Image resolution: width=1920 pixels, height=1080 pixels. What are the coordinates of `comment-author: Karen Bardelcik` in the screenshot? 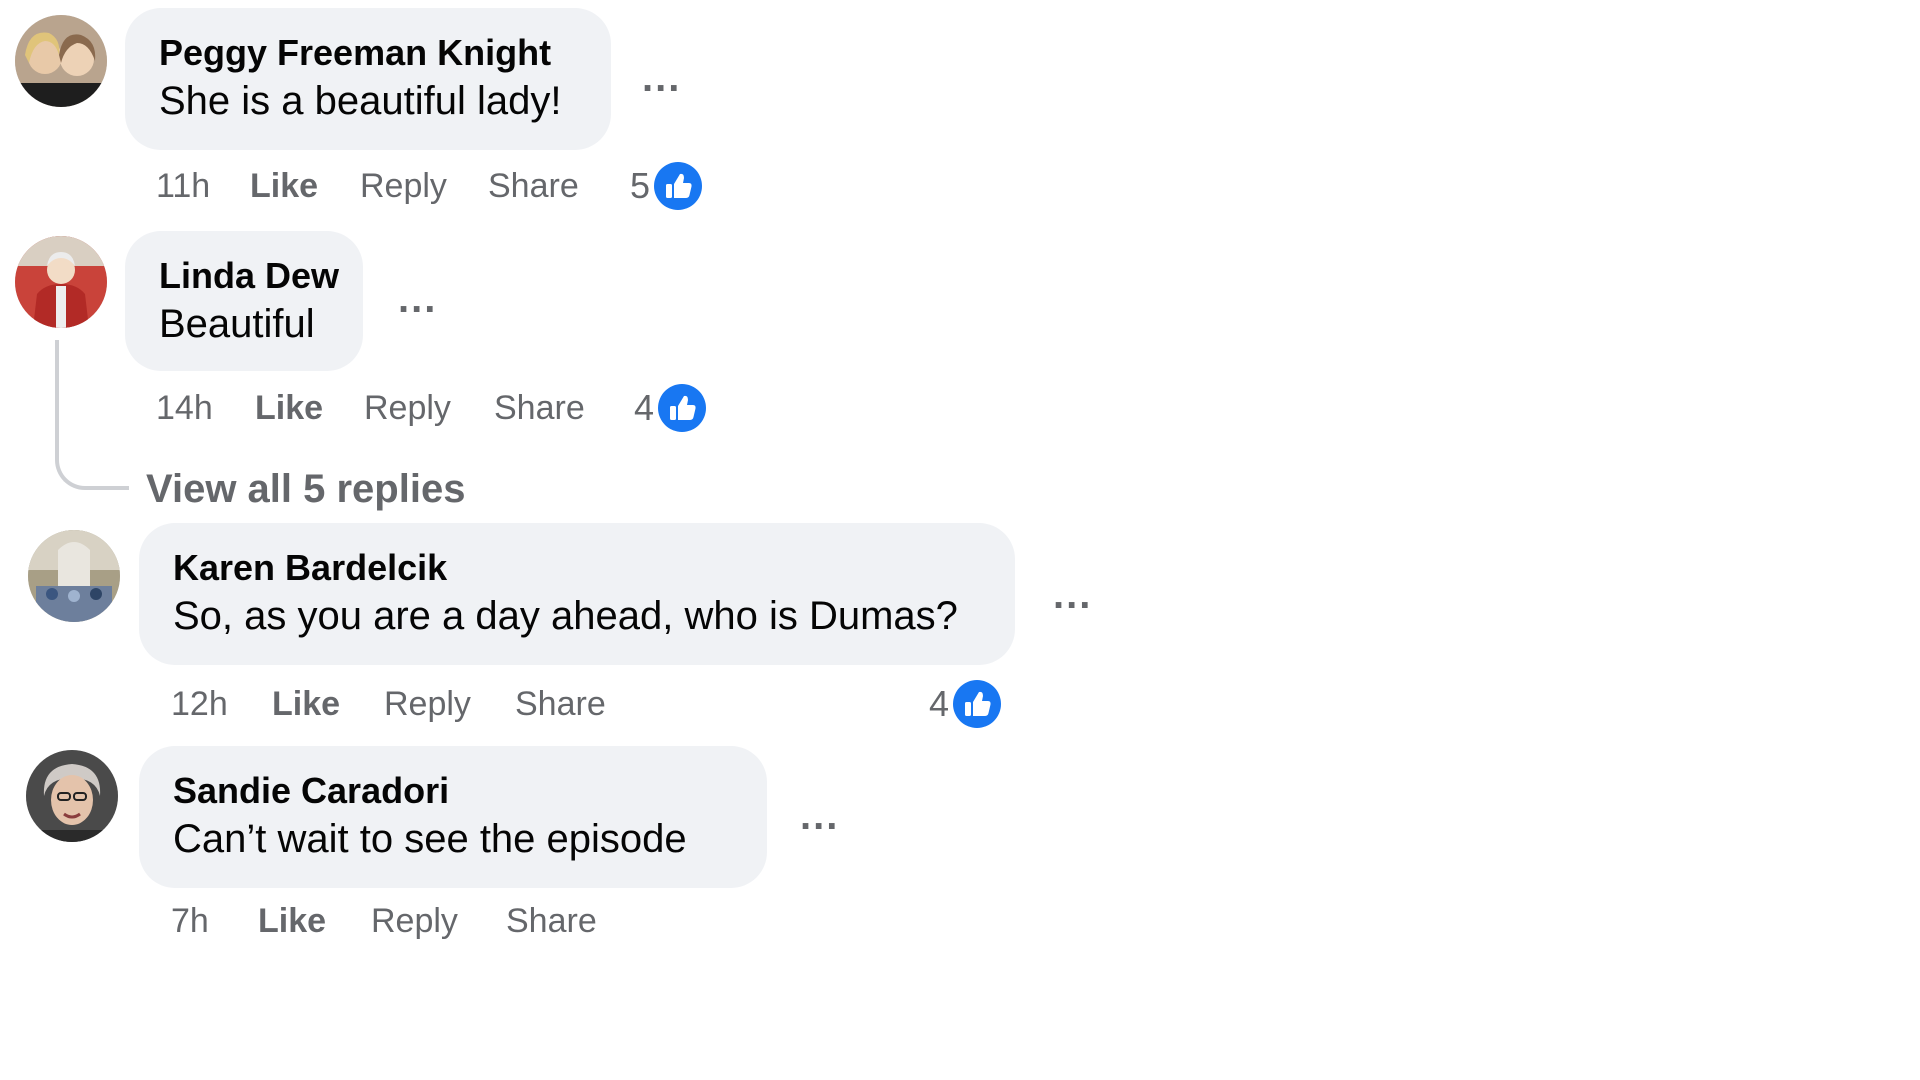 It's located at (577, 568).